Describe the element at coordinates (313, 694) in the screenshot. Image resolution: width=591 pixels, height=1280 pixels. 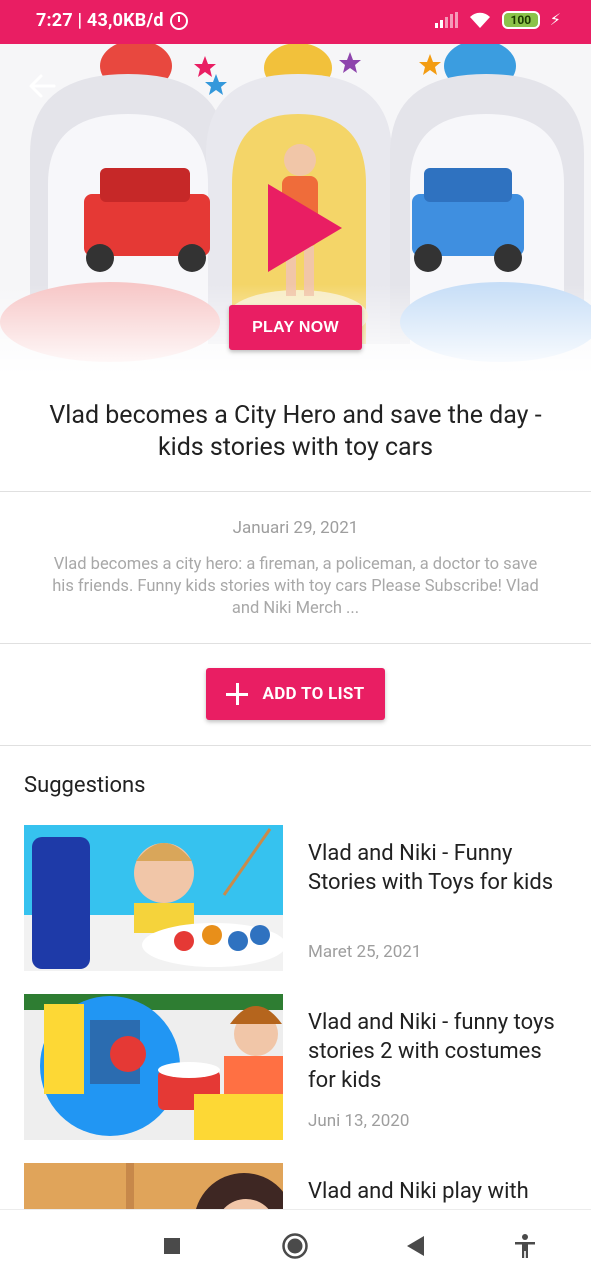
I see `add-to-list-label: ADD TO LIST` at that location.